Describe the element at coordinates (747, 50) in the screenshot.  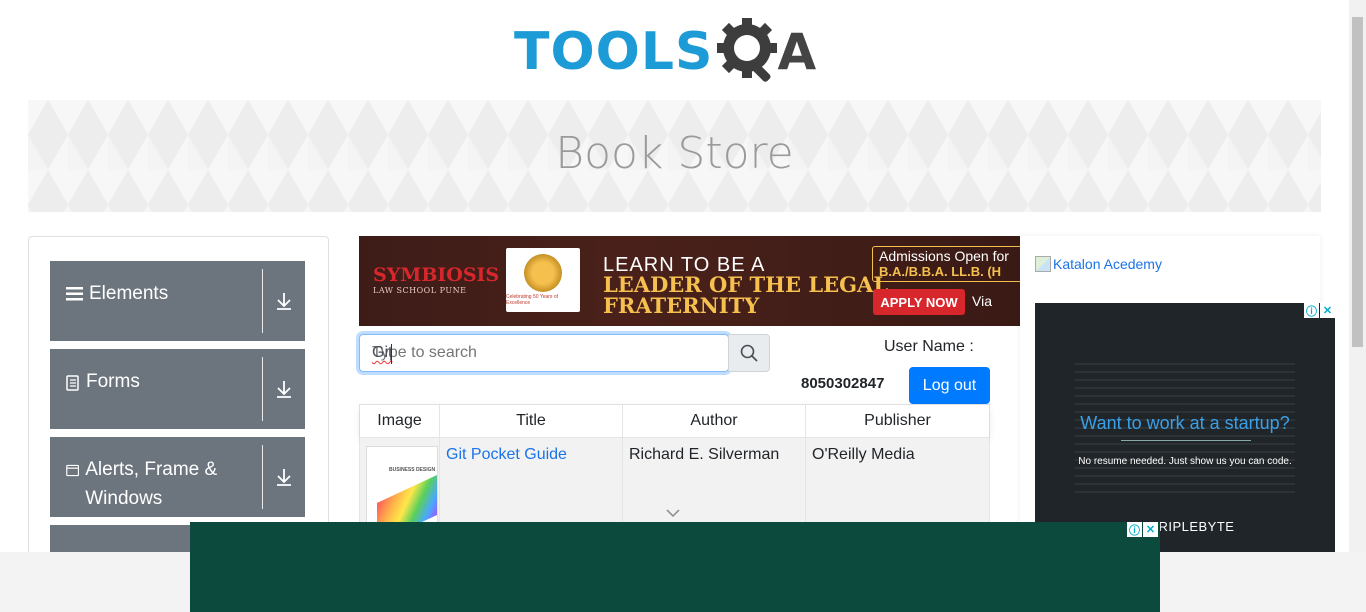
I see `gear-magnifier-icon` at that location.